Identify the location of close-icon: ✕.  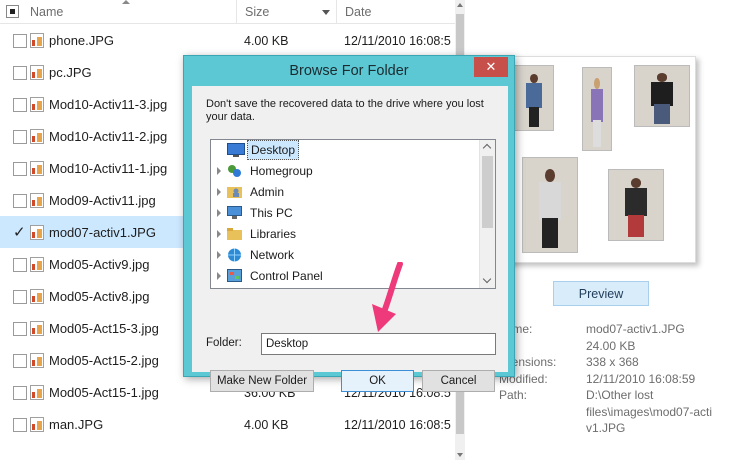
(491, 66).